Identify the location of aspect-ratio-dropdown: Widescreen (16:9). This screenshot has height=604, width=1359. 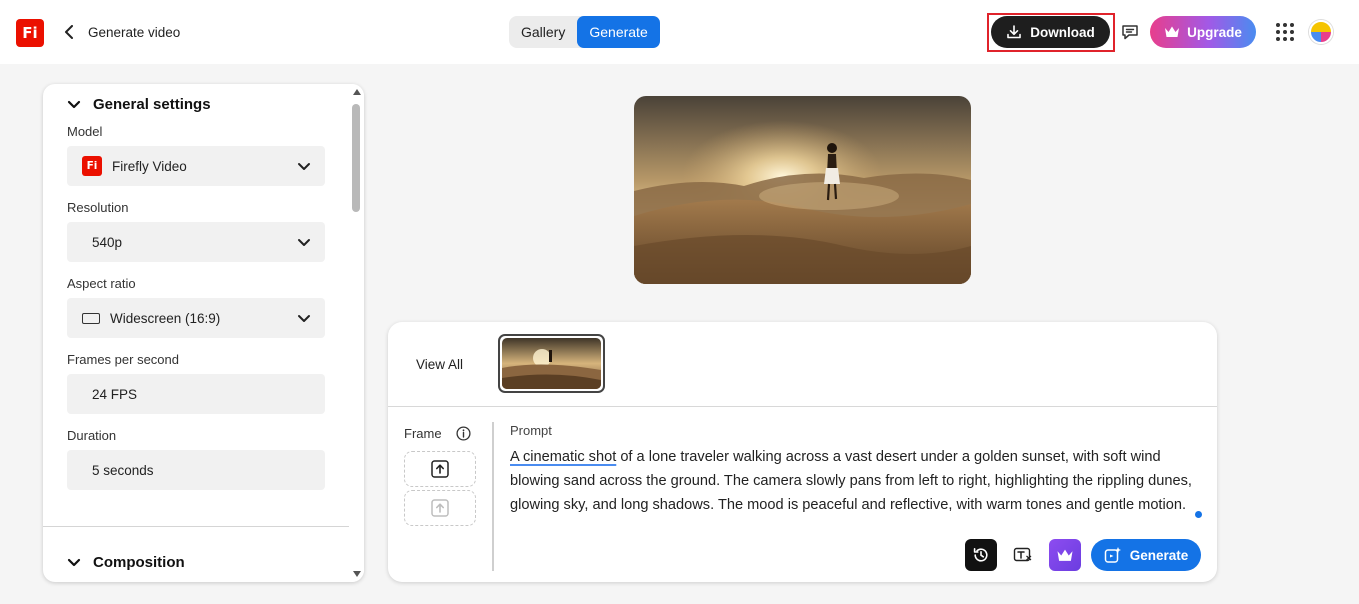
(196, 318).